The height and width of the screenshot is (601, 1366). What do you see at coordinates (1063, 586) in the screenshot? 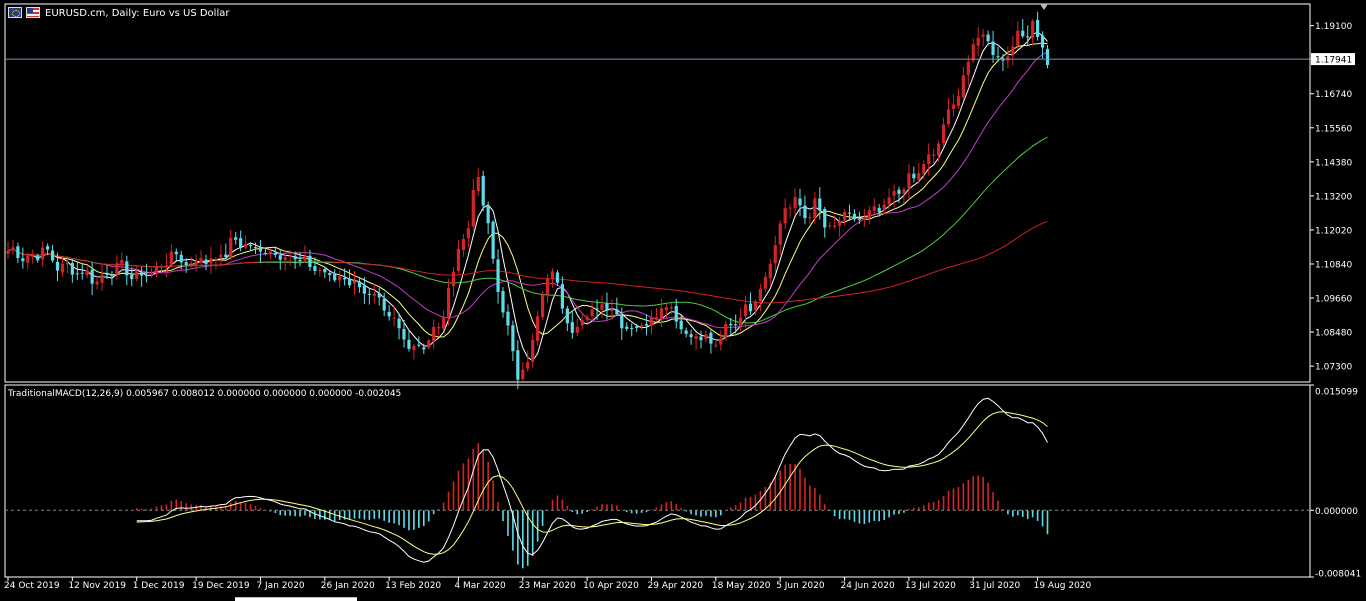
I see `date-label: 19 Aug 2020` at bounding box center [1063, 586].